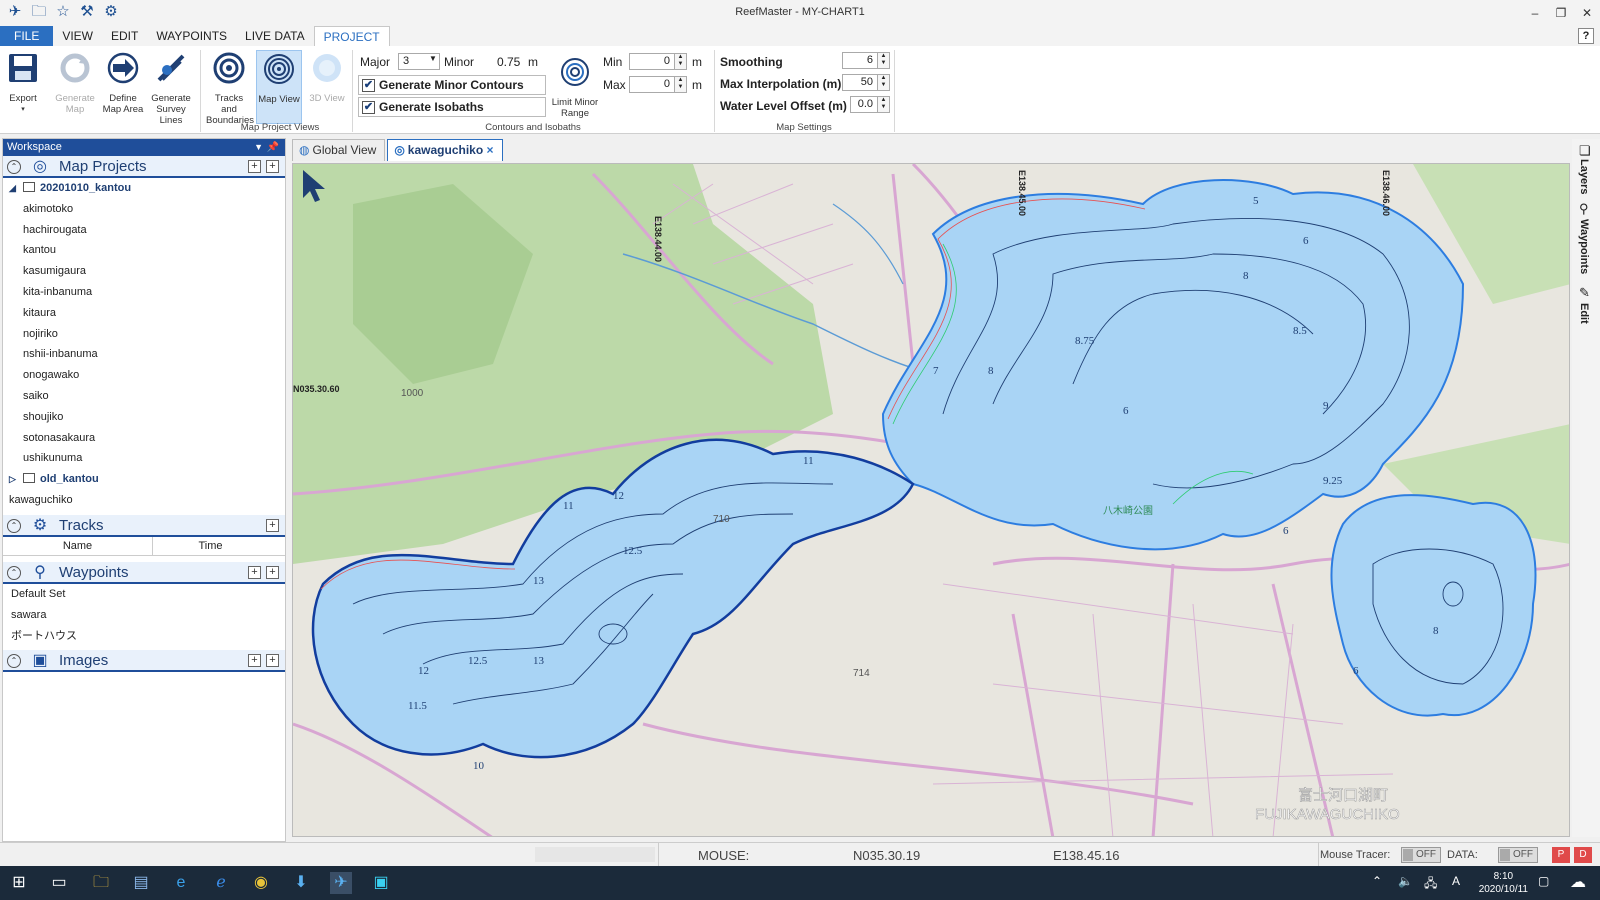  What do you see at coordinates (452, 107) in the screenshot?
I see `generate-isobaths-checkbox: ✔ Generate Isobaths` at bounding box center [452, 107].